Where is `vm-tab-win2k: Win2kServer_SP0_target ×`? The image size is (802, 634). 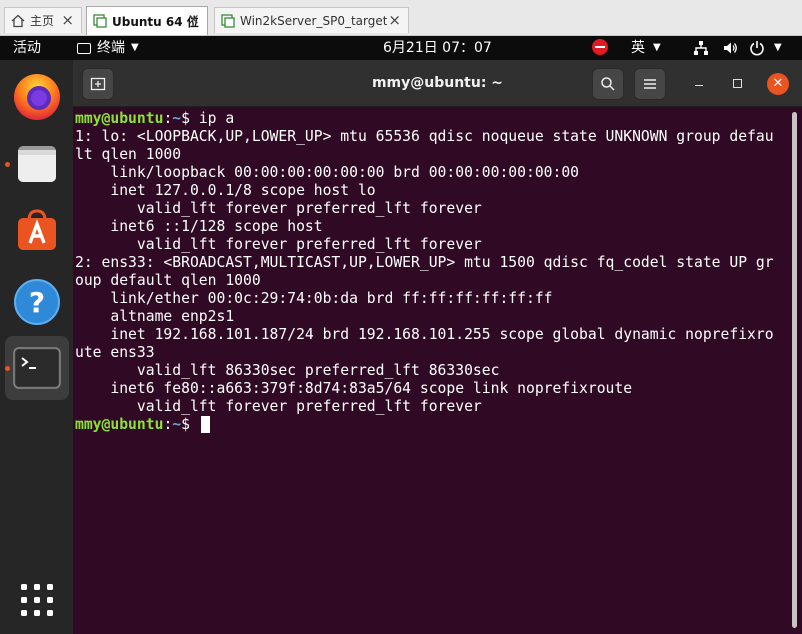 vm-tab-win2k: Win2kServer_SP0_target × is located at coordinates (311, 20).